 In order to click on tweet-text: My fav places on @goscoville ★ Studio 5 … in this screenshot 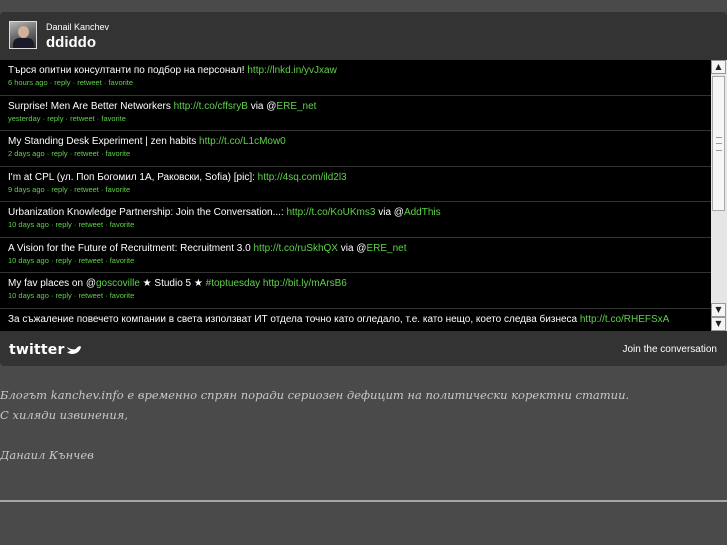, I will do `click(355, 284)`.